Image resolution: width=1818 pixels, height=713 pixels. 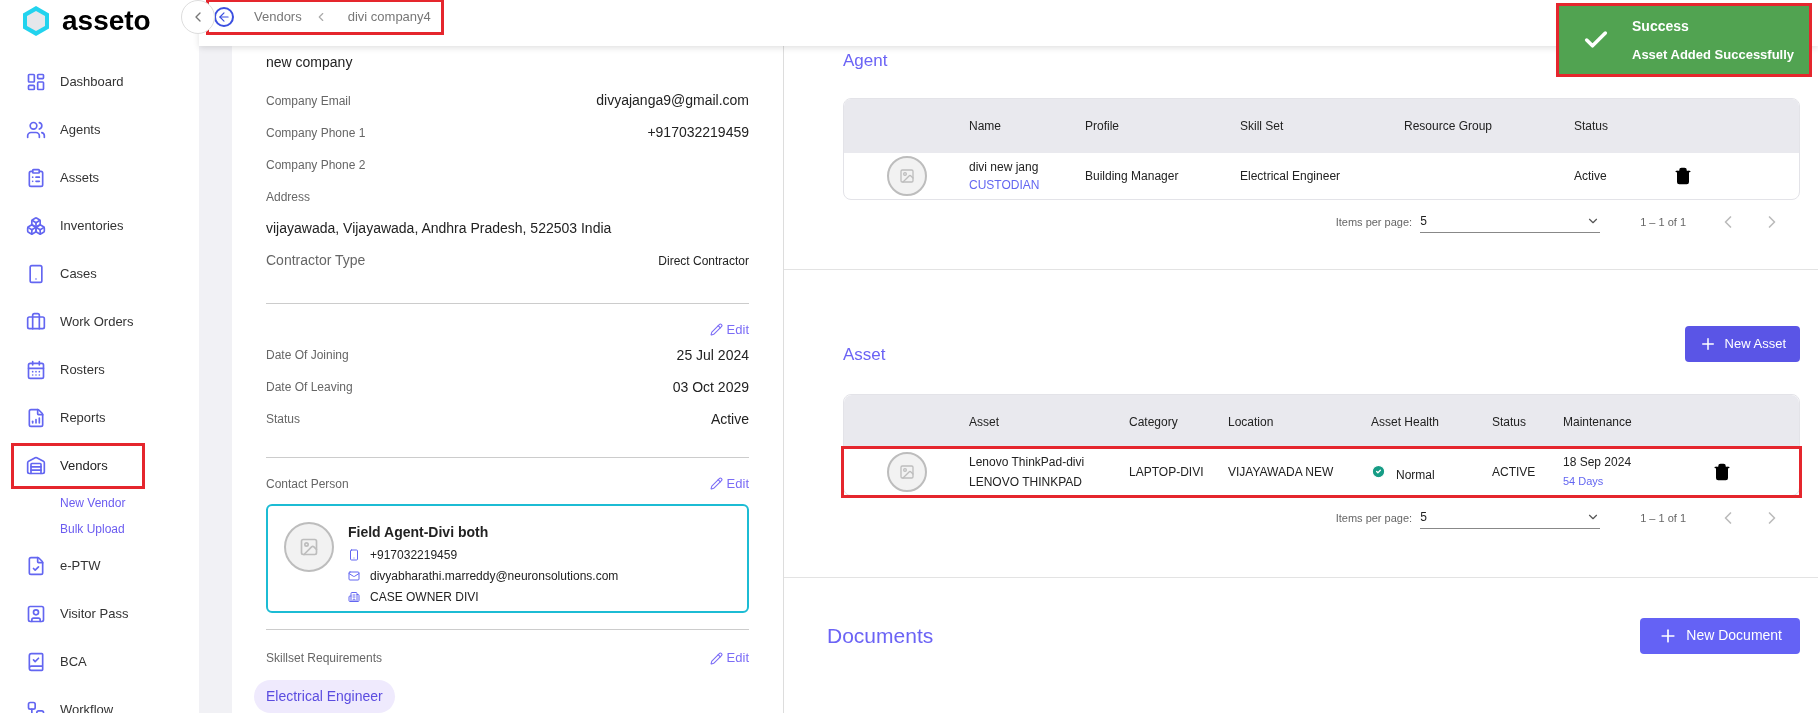 What do you see at coordinates (78, 566) in the screenshot?
I see `sidebar-item: e-PTW` at bounding box center [78, 566].